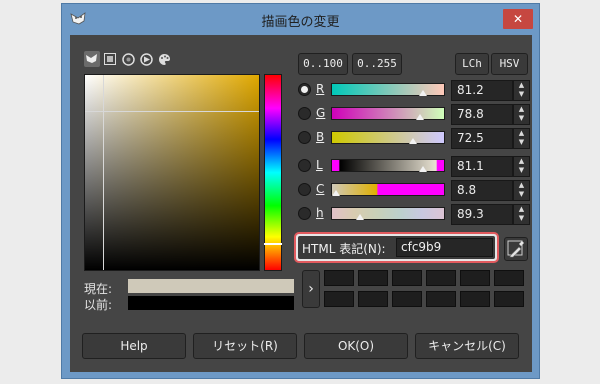 The width and height of the screenshot is (600, 384). I want to click on slider-marker-b, so click(412, 141).